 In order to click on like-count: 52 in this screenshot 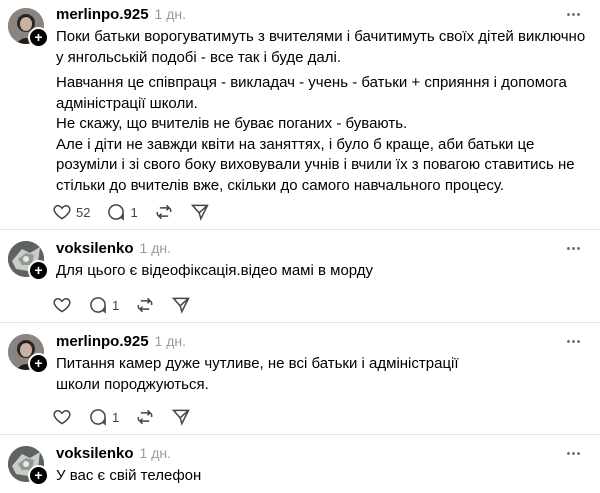, I will do `click(83, 212)`.